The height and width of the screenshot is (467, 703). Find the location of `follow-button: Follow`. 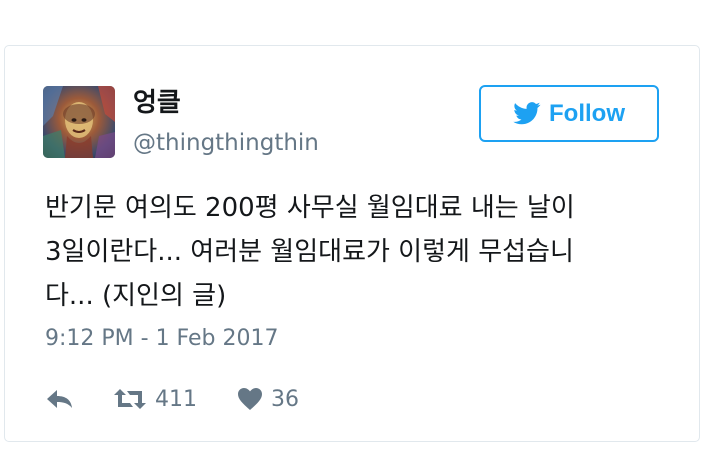

follow-button: Follow is located at coordinates (569, 113).